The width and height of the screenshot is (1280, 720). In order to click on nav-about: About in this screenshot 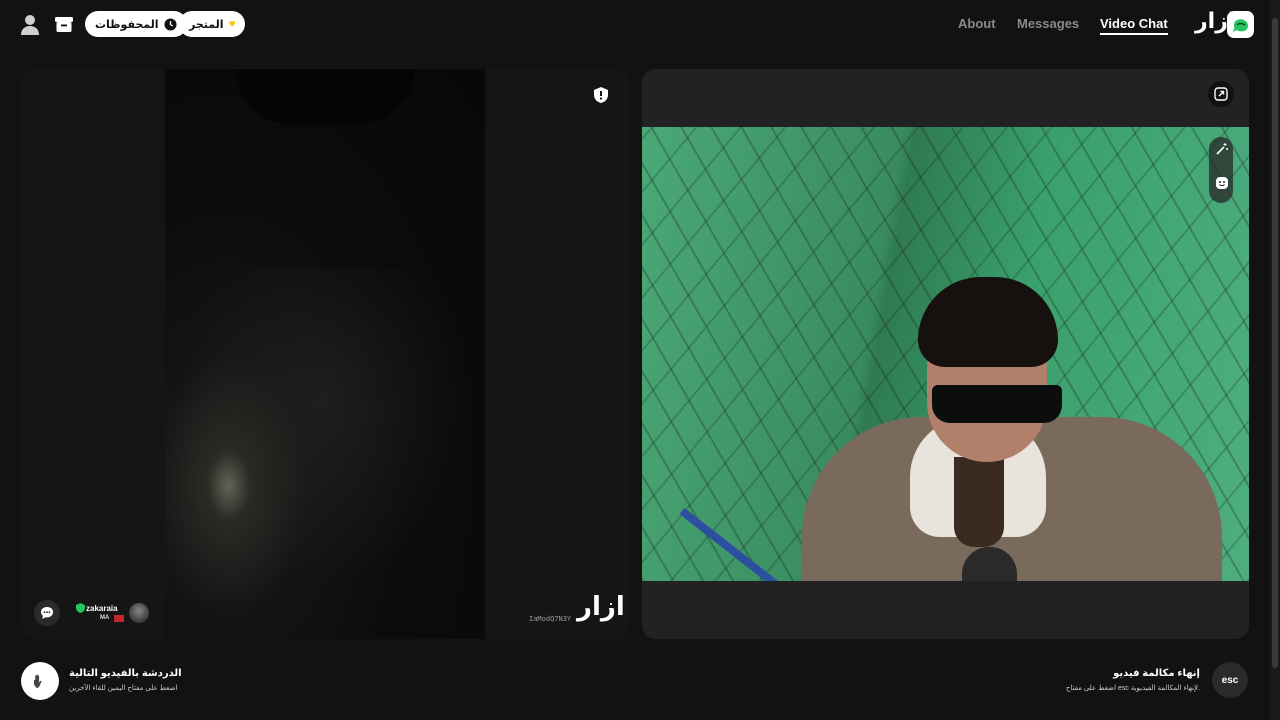, I will do `click(977, 23)`.